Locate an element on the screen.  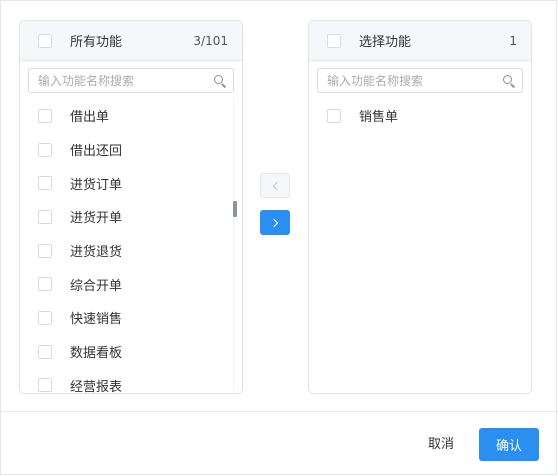
target-panel-title: 选择功能 is located at coordinates (385, 42).